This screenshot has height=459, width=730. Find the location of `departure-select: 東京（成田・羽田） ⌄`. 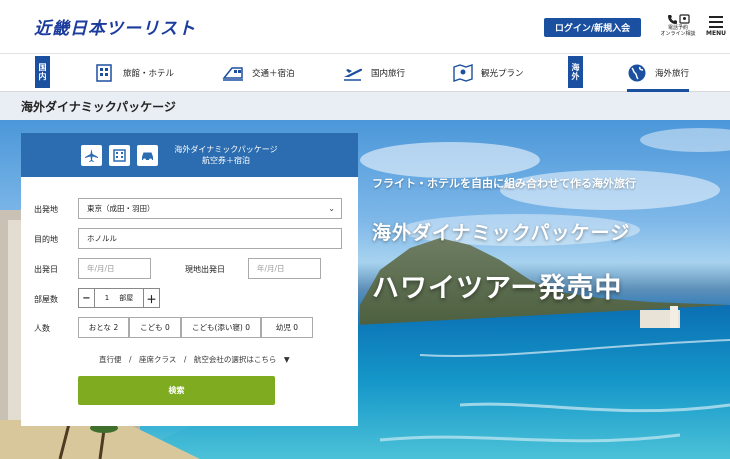

departure-select: 東京（成田・羽田） ⌄ is located at coordinates (210, 208).